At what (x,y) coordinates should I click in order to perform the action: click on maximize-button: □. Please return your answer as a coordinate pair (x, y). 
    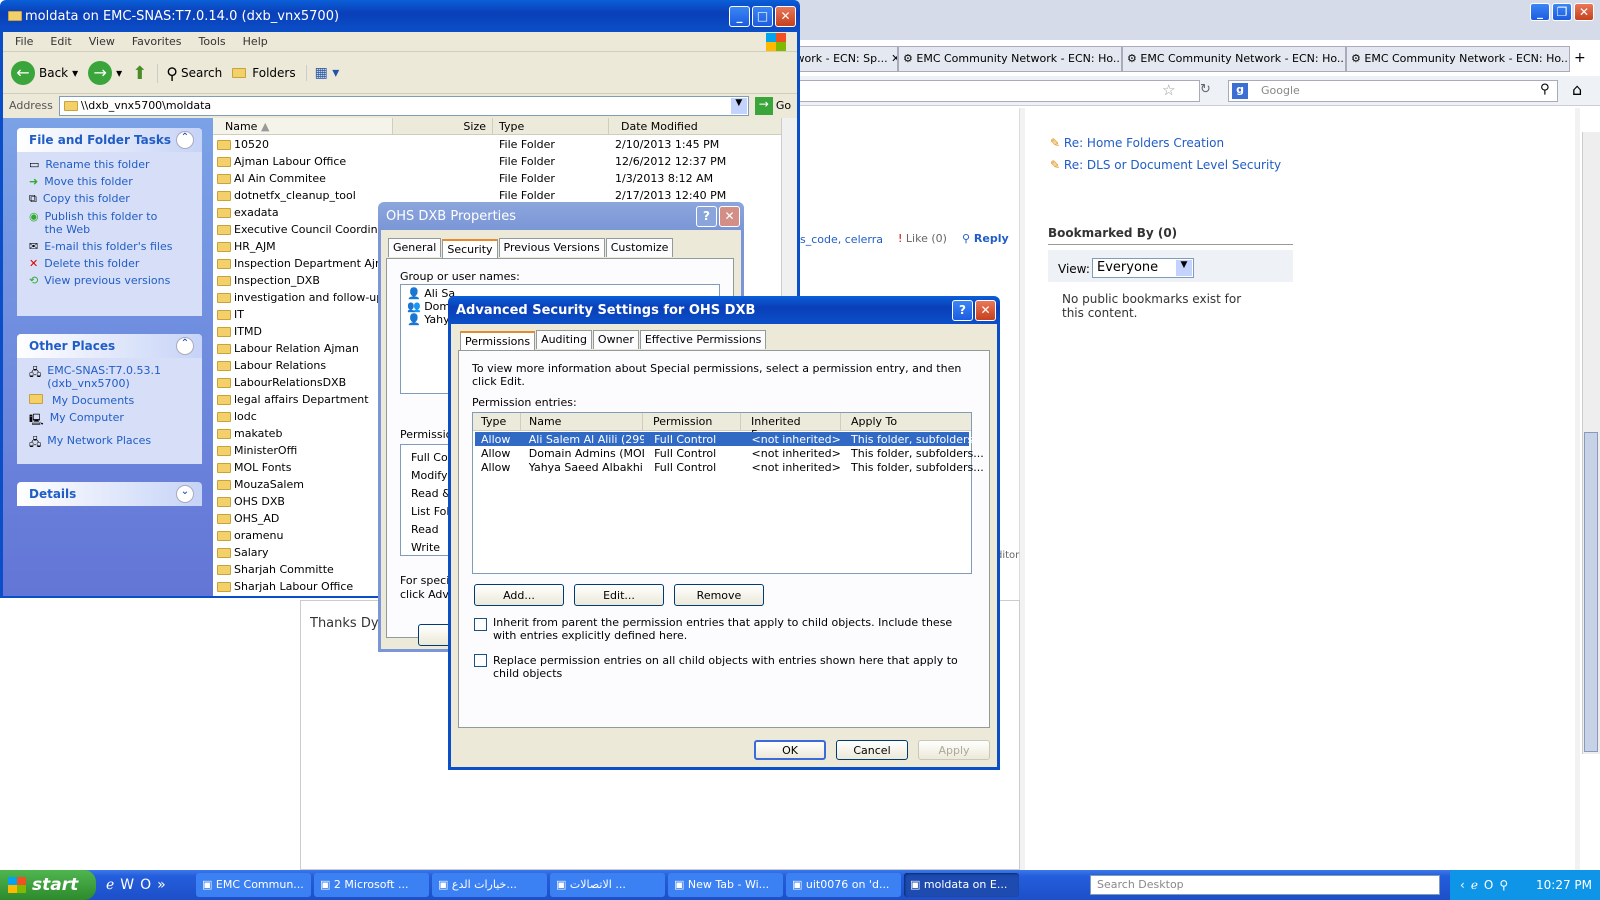
    Looking at the image, I should click on (762, 16).